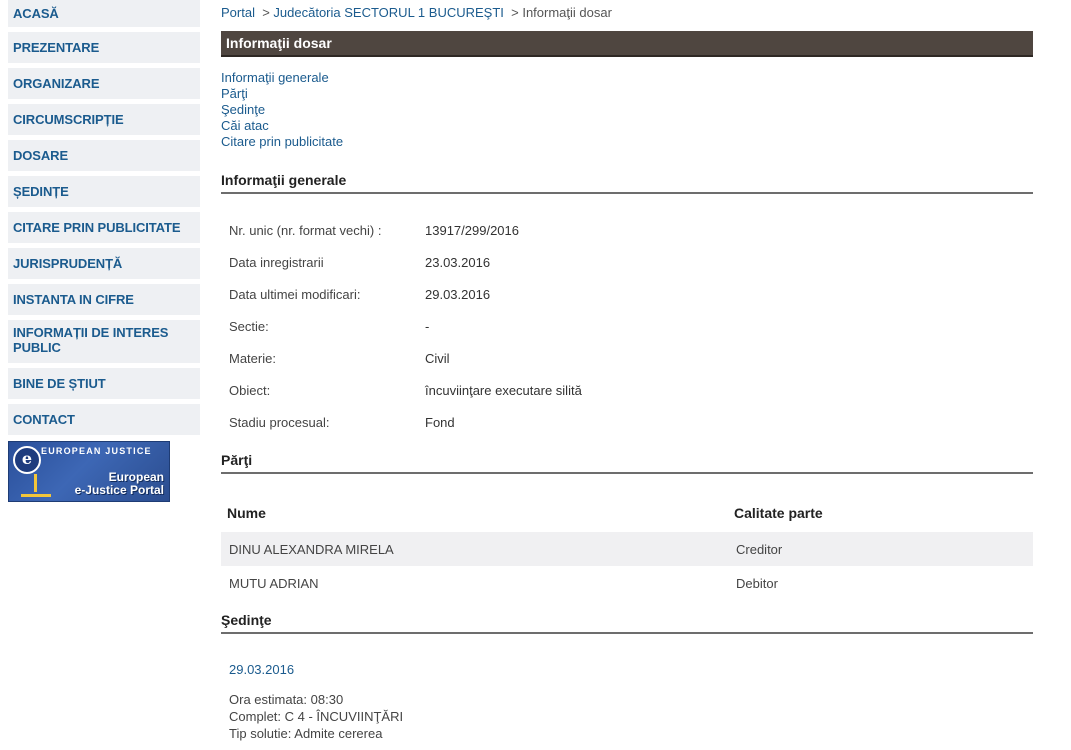 The image size is (1071, 750). I want to click on sidebar-item-bine-de-stiut: BINE DE ȘTIUT, so click(104, 383).